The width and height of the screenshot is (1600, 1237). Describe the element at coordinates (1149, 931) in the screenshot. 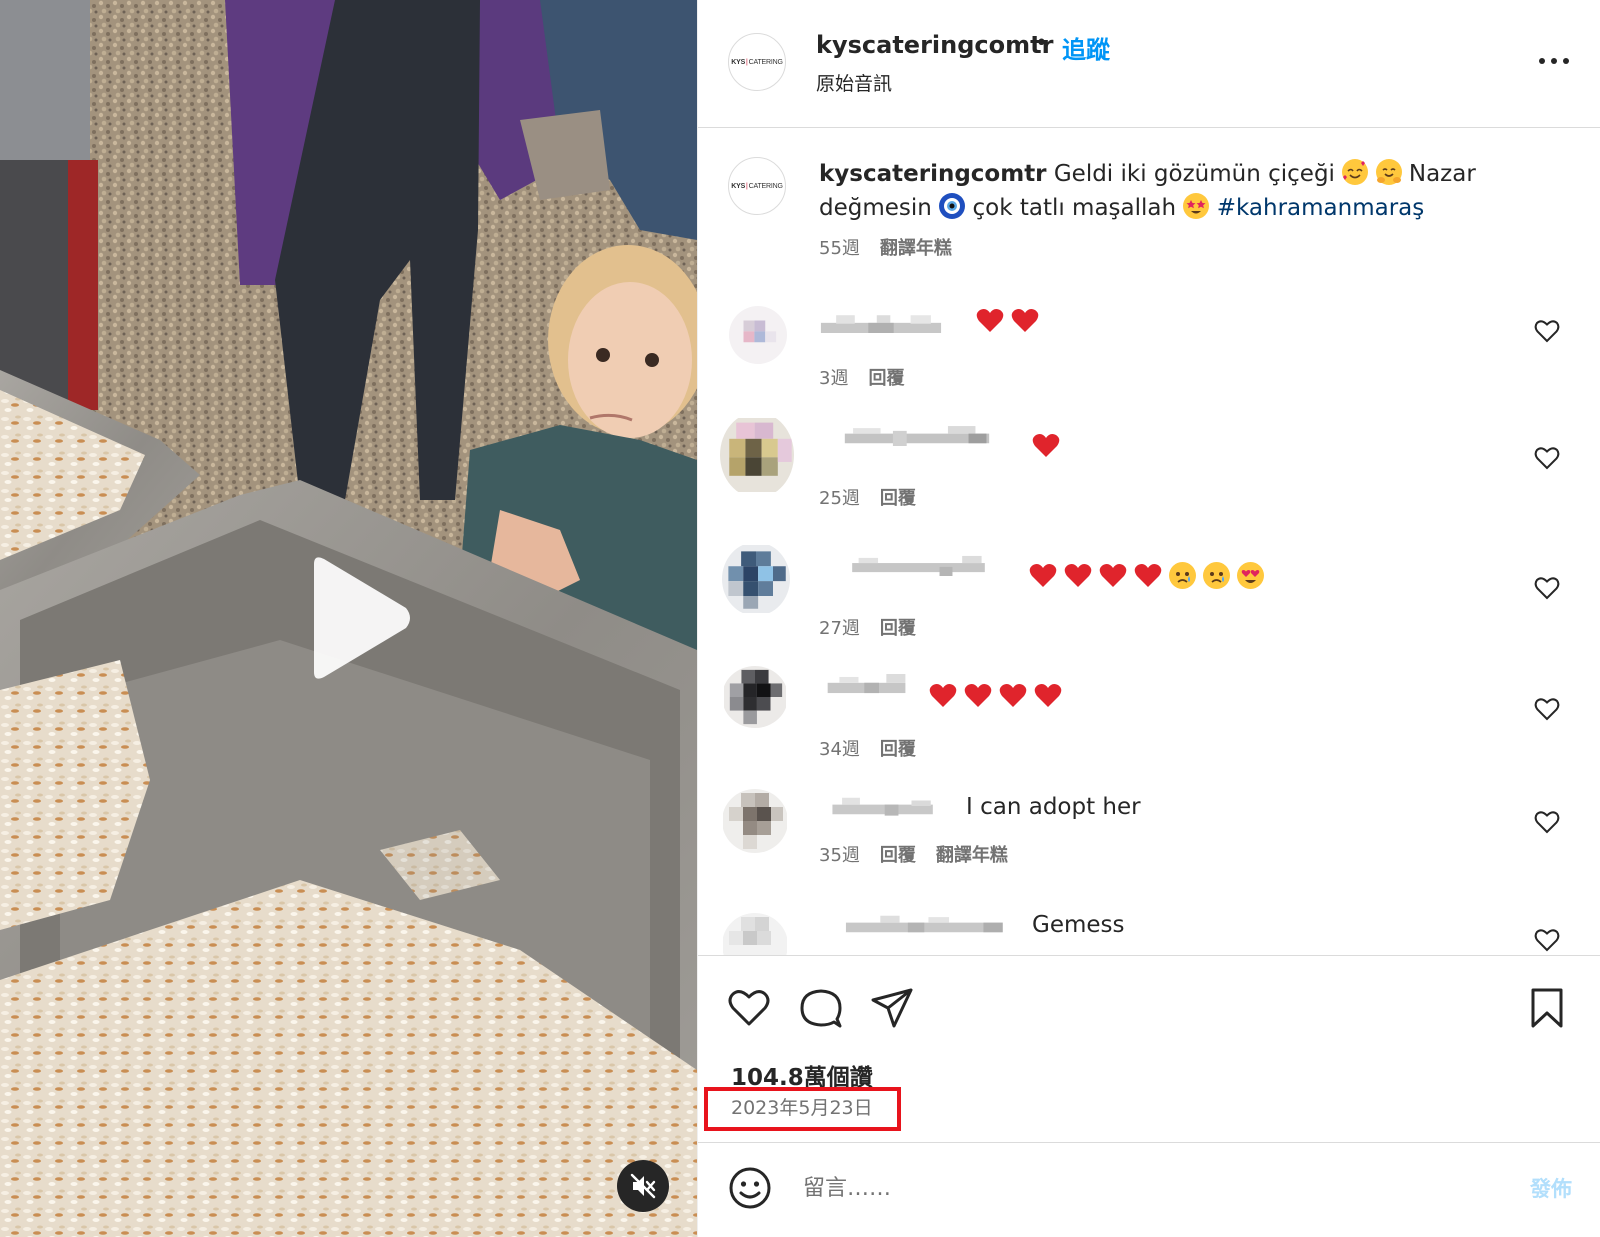

I see `comment-item: Gemess` at that location.